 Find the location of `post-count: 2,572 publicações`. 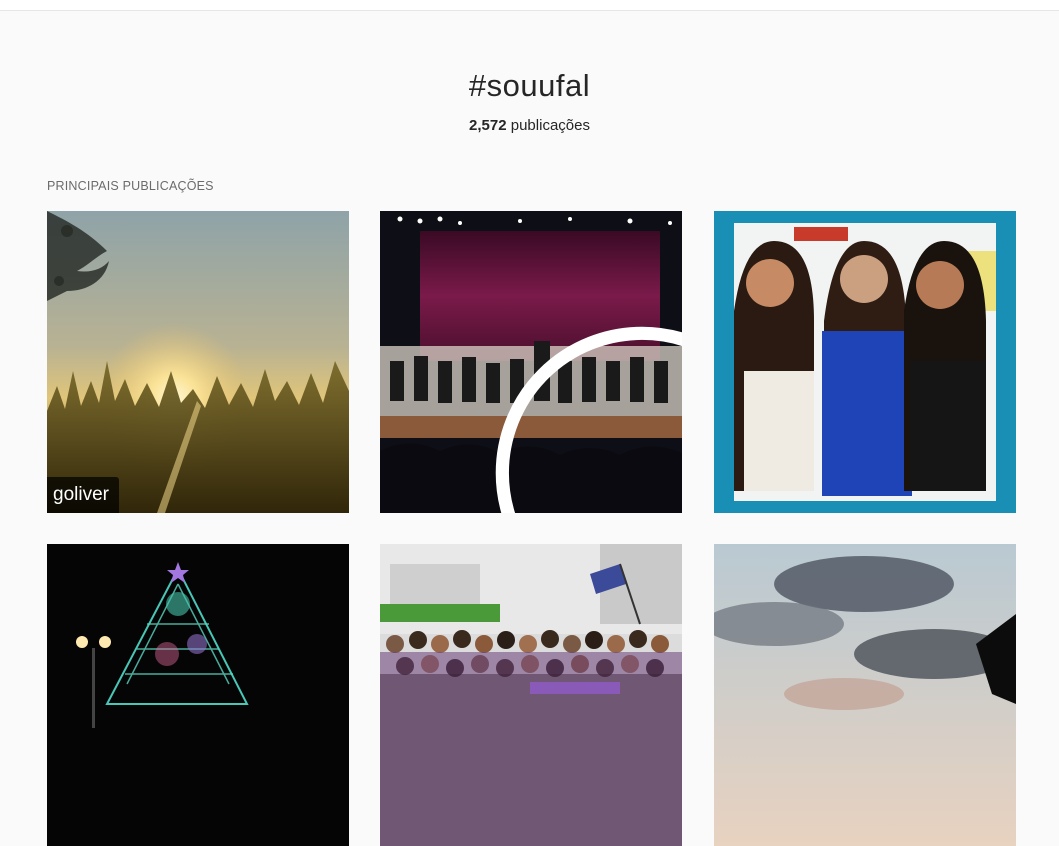

post-count: 2,572 publicações is located at coordinates (529, 125).